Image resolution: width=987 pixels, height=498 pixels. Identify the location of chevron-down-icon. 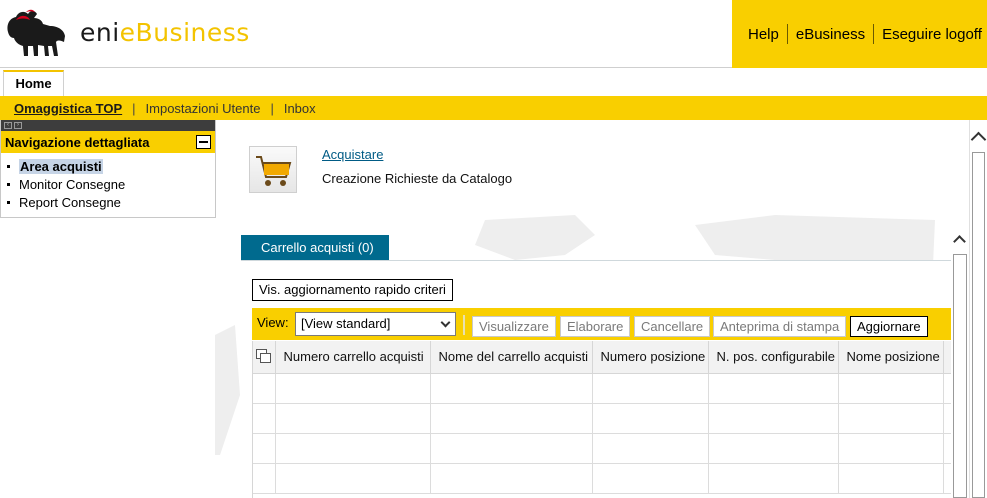
(445, 322).